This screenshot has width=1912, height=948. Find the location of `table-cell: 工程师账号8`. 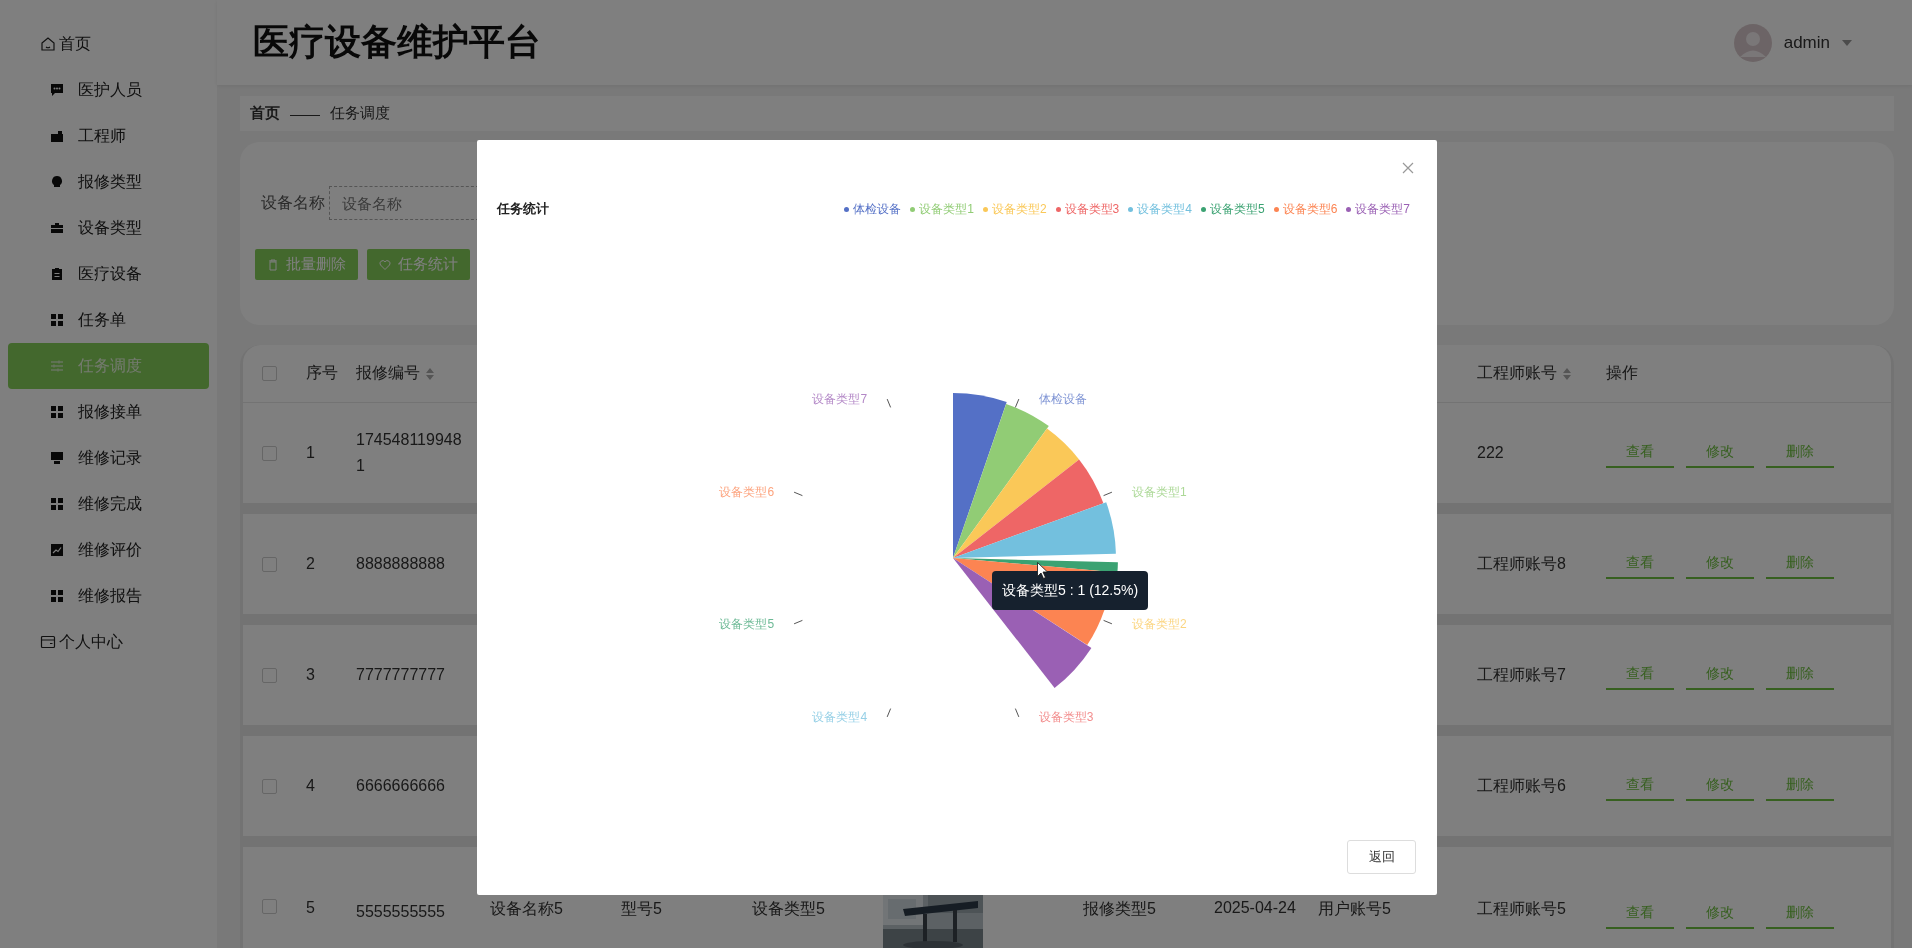

table-cell: 工程师账号8 is located at coordinates (1521, 563).